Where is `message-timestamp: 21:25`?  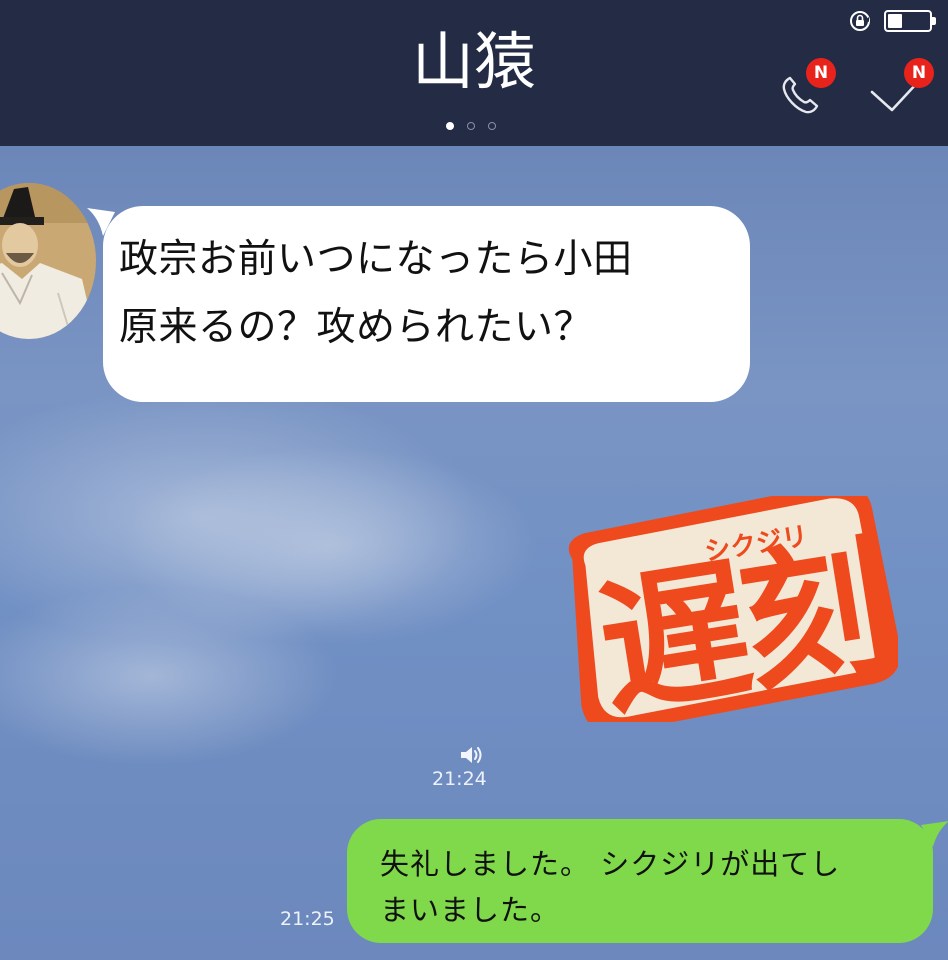
message-timestamp: 21:25 is located at coordinates (307, 919).